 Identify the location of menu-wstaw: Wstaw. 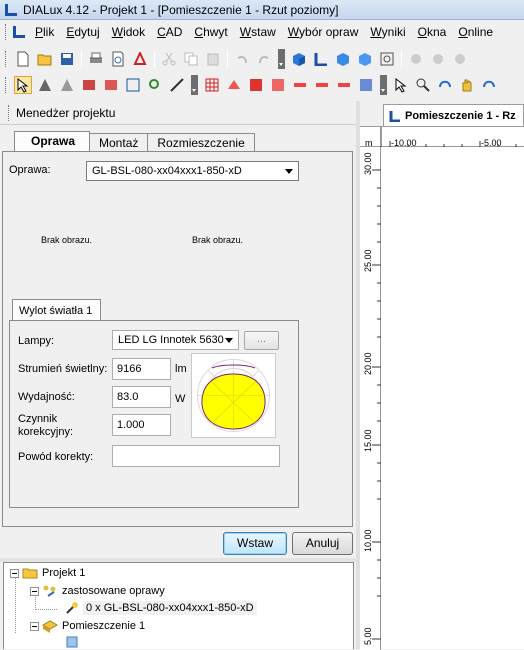
(258, 32).